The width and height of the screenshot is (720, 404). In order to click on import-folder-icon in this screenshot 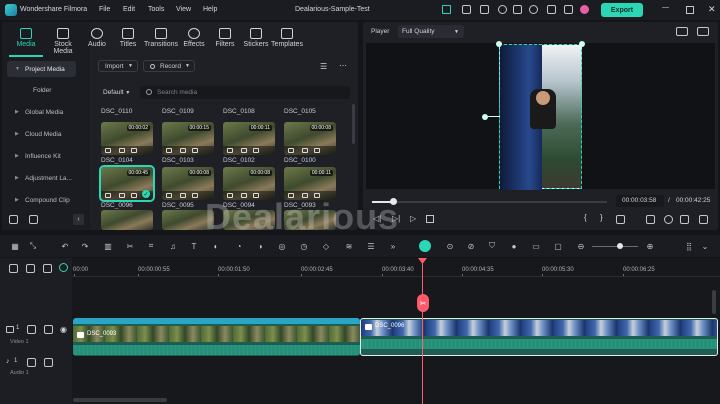, I will do `click(33, 219)`.